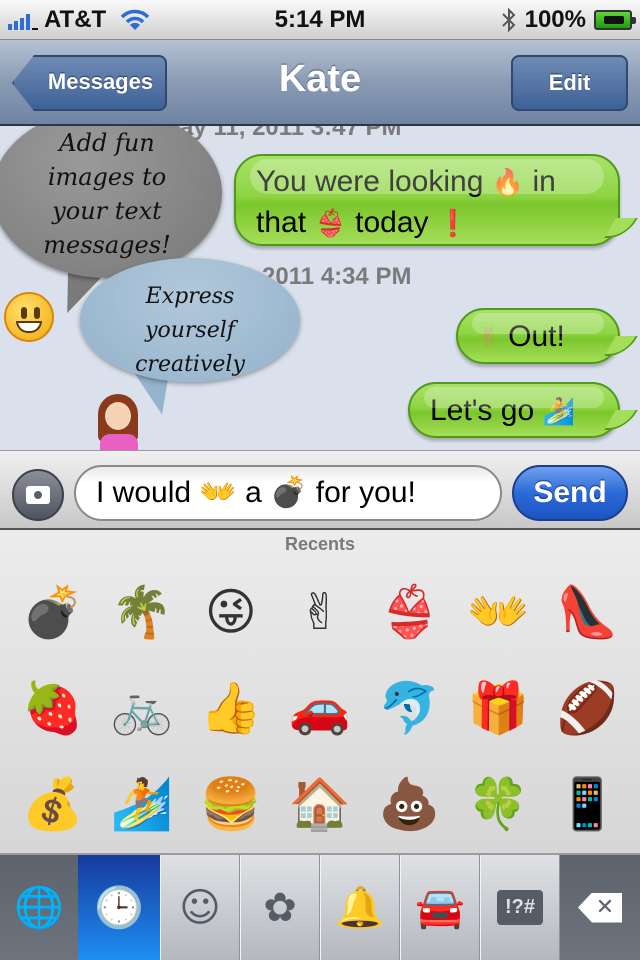 This screenshot has height=960, width=640. I want to click on emoji-key-four-leaf-clover: 🍀, so click(498, 804).